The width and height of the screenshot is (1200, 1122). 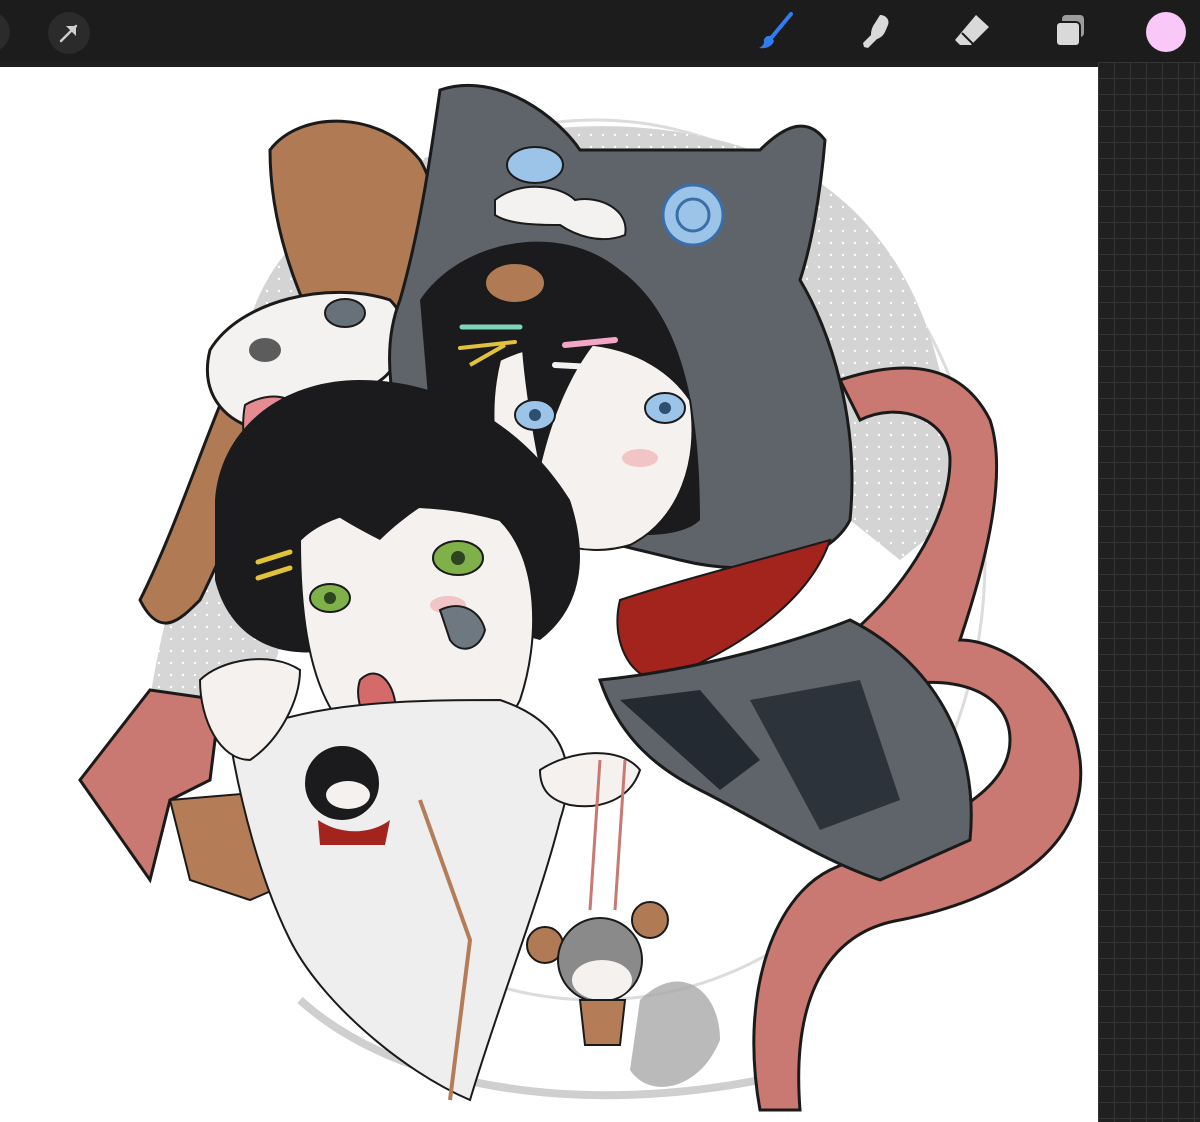 I want to click on layers-icon, so click(x=1069, y=31).